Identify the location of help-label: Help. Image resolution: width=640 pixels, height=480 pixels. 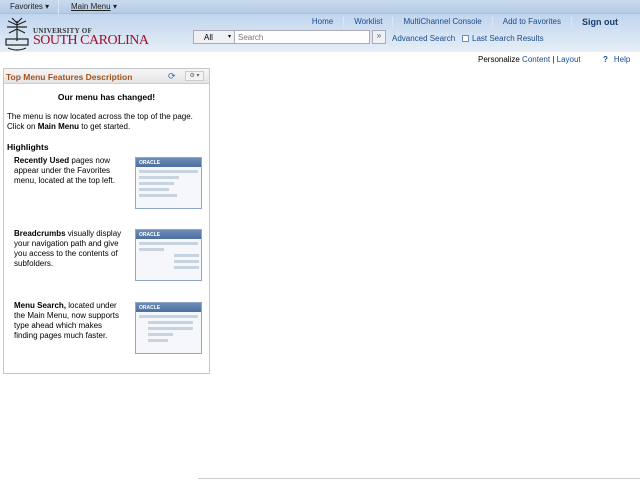
(622, 59).